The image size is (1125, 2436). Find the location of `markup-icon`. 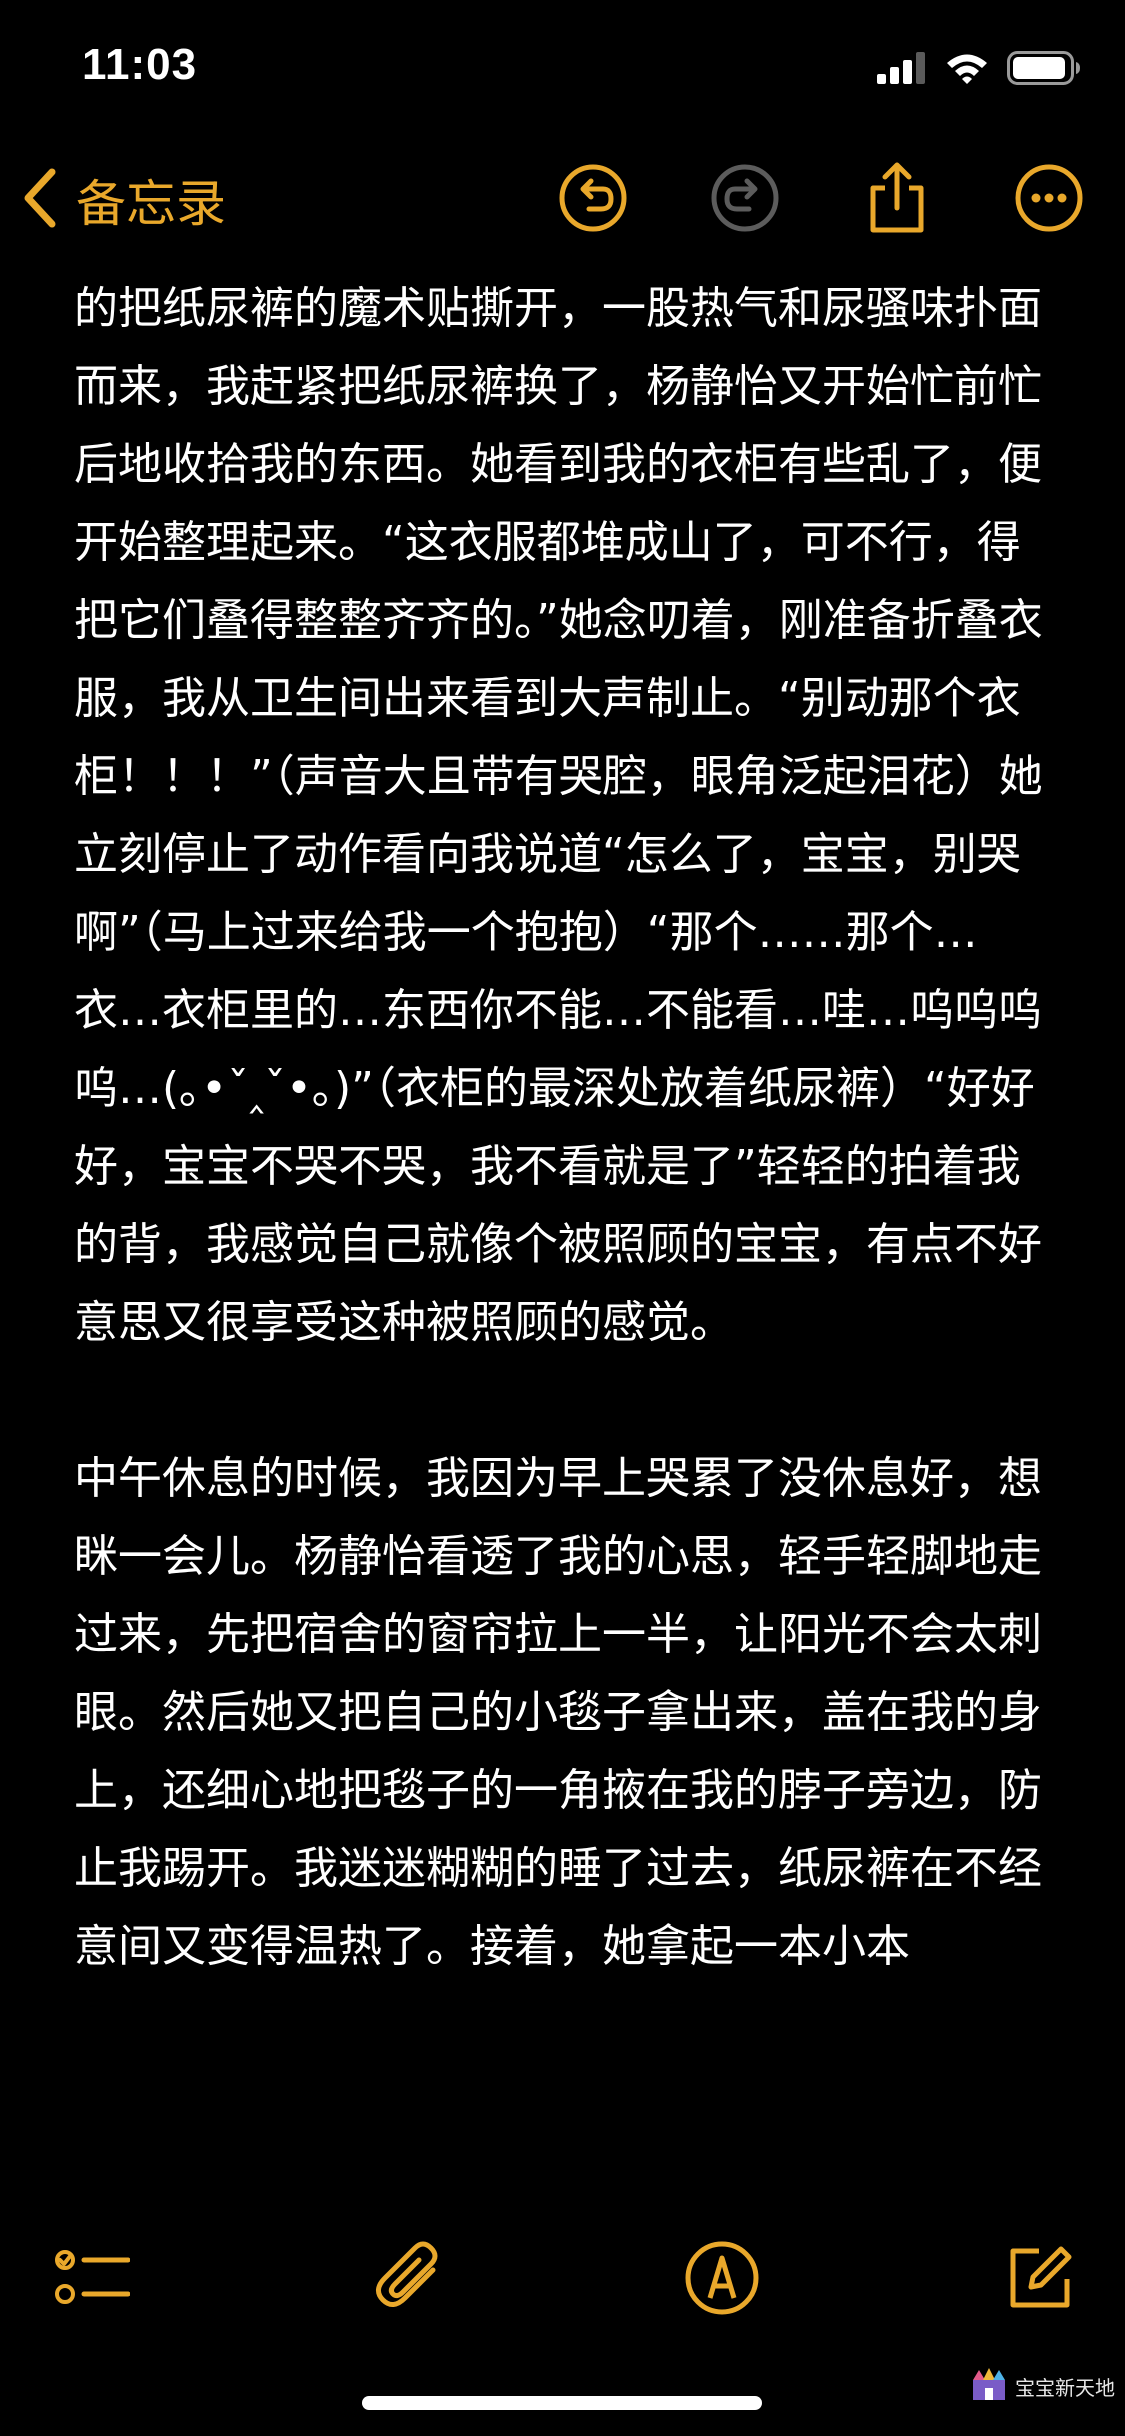

markup-icon is located at coordinates (722, 2280).